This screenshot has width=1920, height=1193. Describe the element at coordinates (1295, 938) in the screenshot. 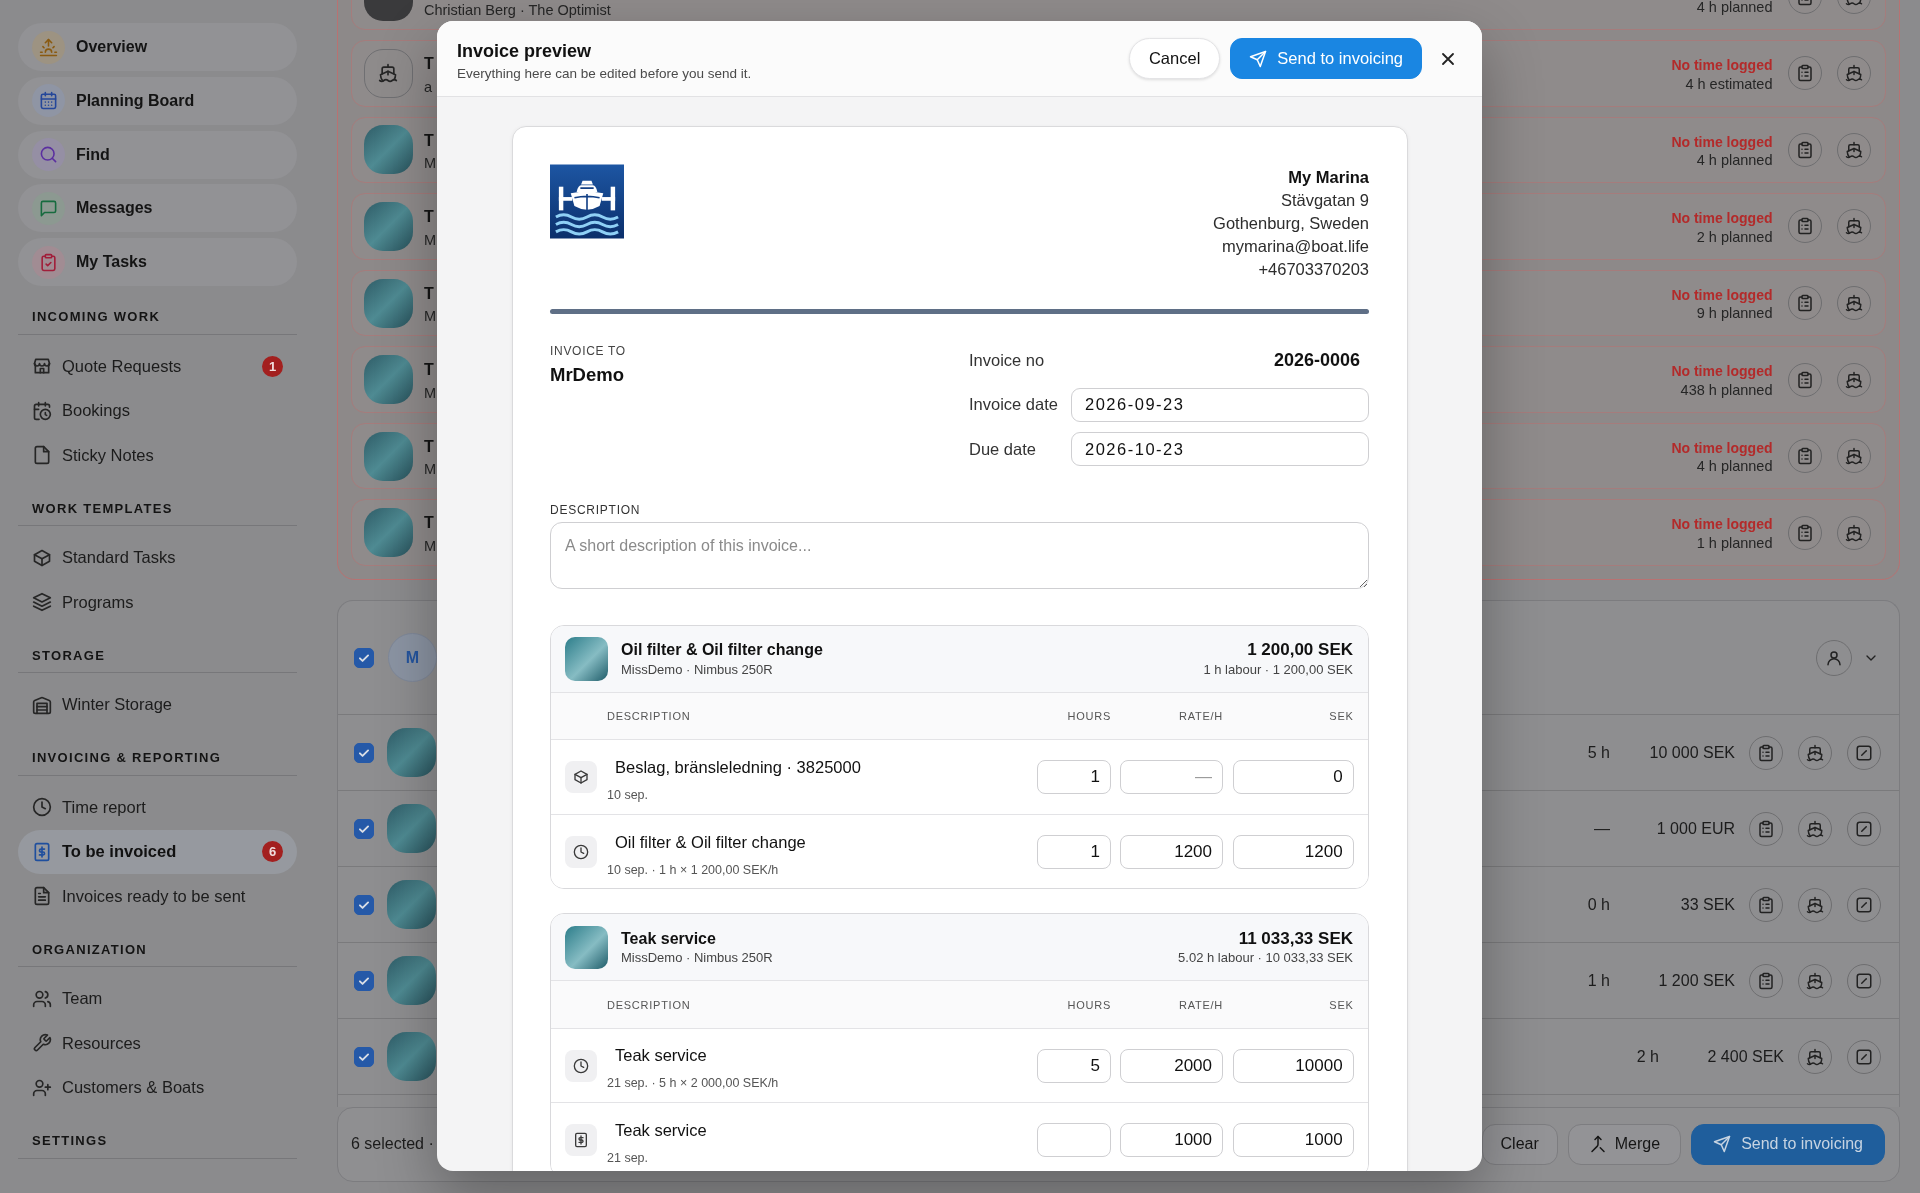

I see `group-total: 11 033,33 SEK` at that location.